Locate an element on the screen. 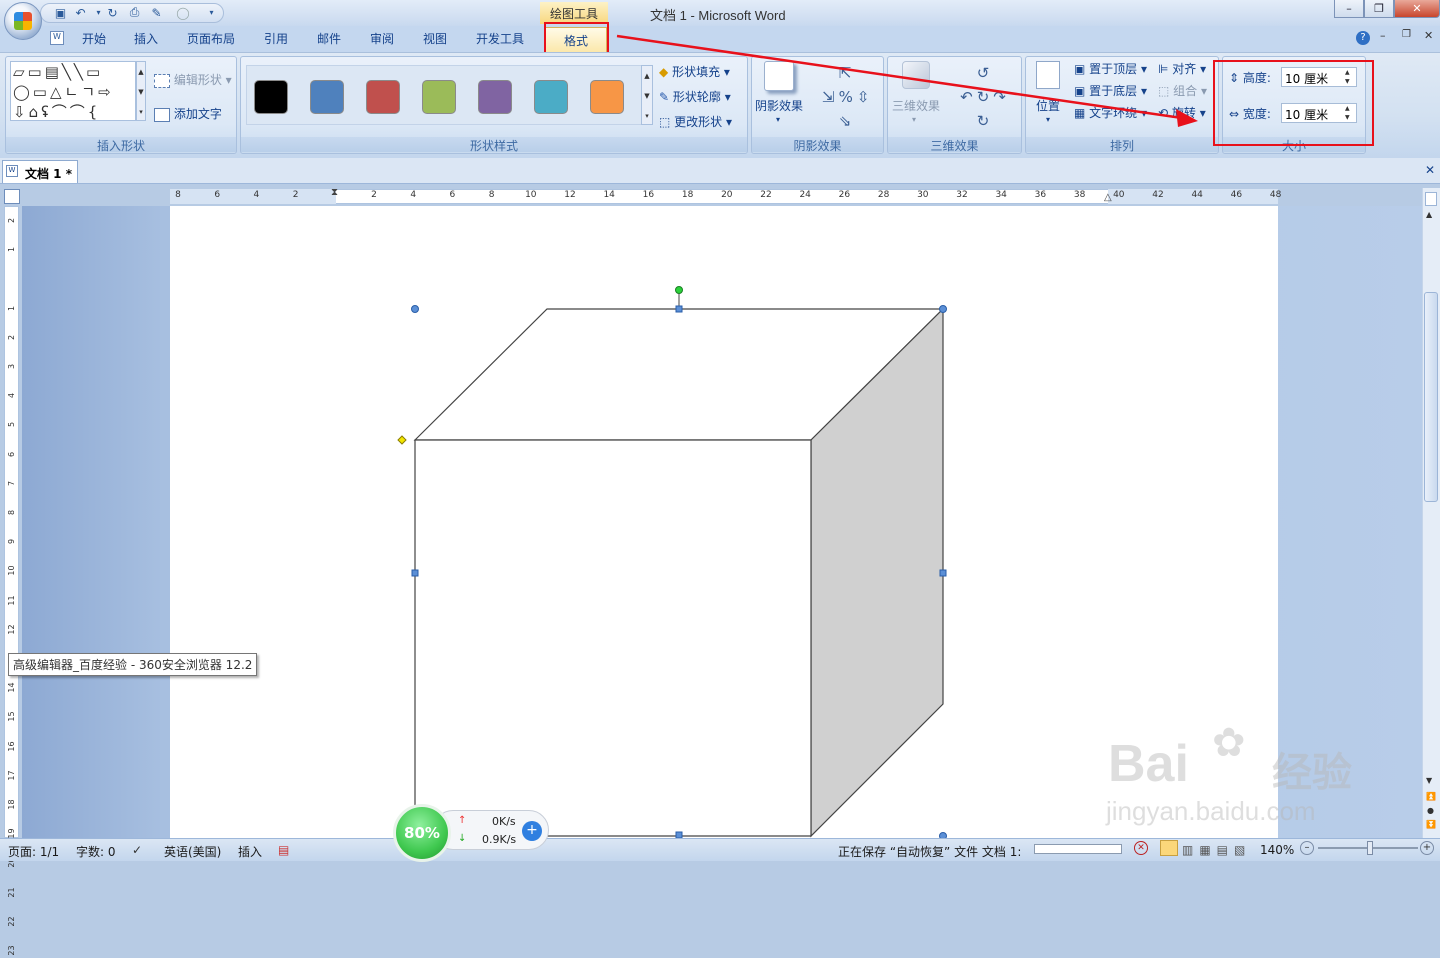 The height and width of the screenshot is (958, 1440). right-indent-marker: △ is located at coordinates (1108, 197).